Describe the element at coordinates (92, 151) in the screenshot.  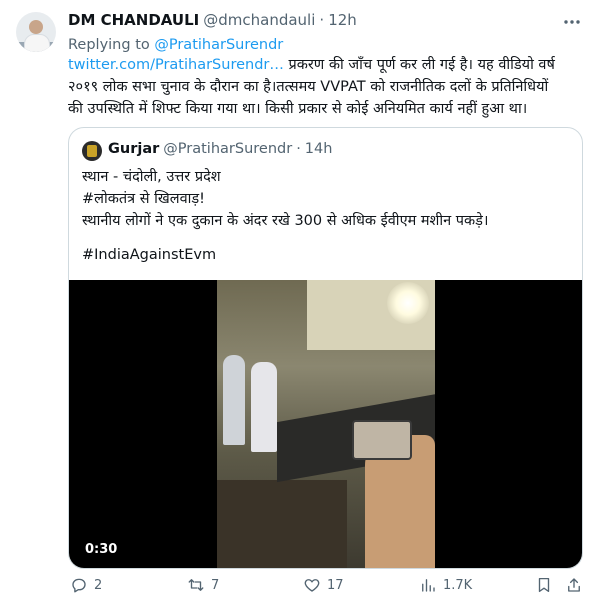
I see `quoted-author-avatar` at that location.